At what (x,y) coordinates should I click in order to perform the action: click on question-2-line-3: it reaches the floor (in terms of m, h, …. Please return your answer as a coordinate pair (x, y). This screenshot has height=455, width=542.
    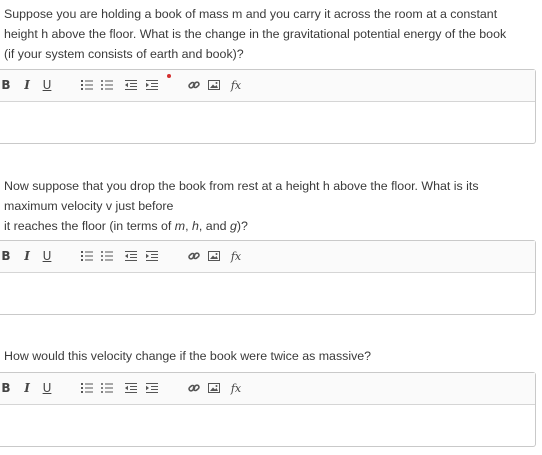
    Looking at the image, I should click on (269, 226).